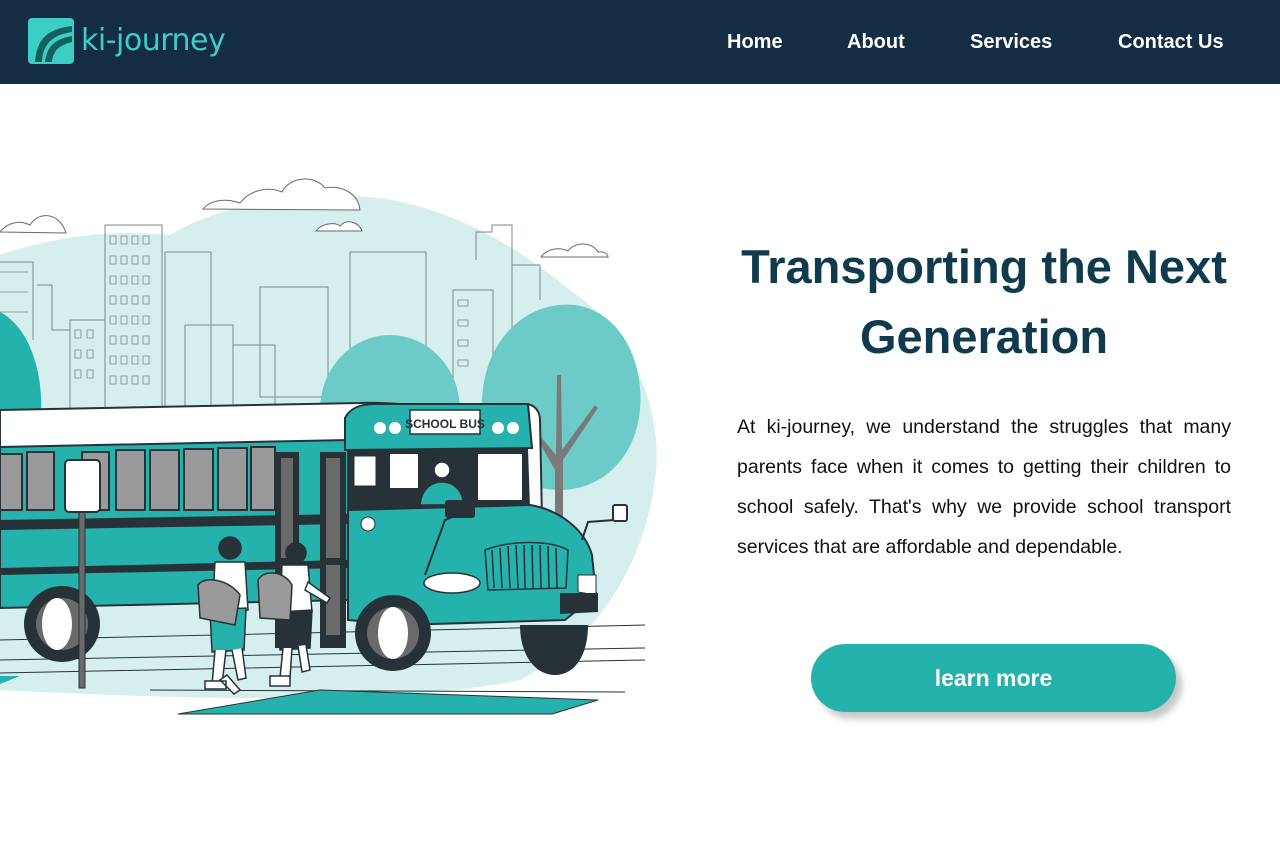 The height and width of the screenshot is (841, 1280). What do you see at coordinates (153, 40) in the screenshot?
I see `brand-name: ki-journey` at bounding box center [153, 40].